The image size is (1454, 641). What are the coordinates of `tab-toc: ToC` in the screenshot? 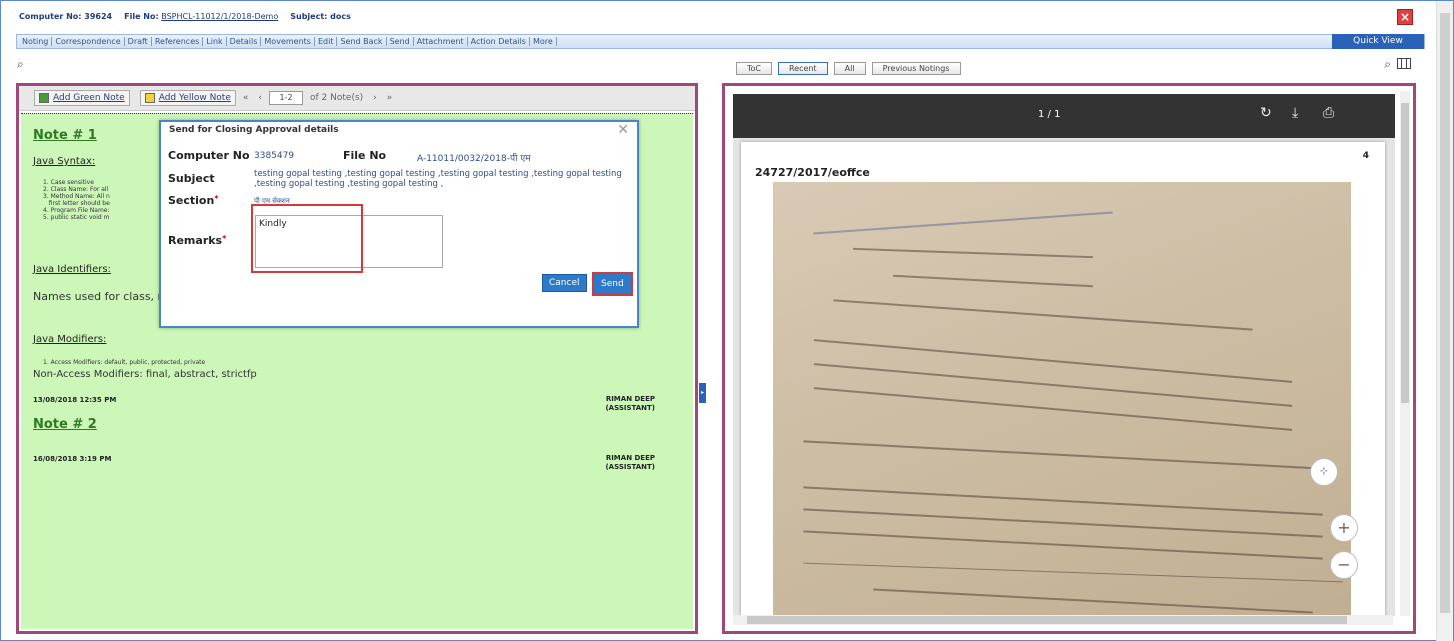 It's located at (754, 68).